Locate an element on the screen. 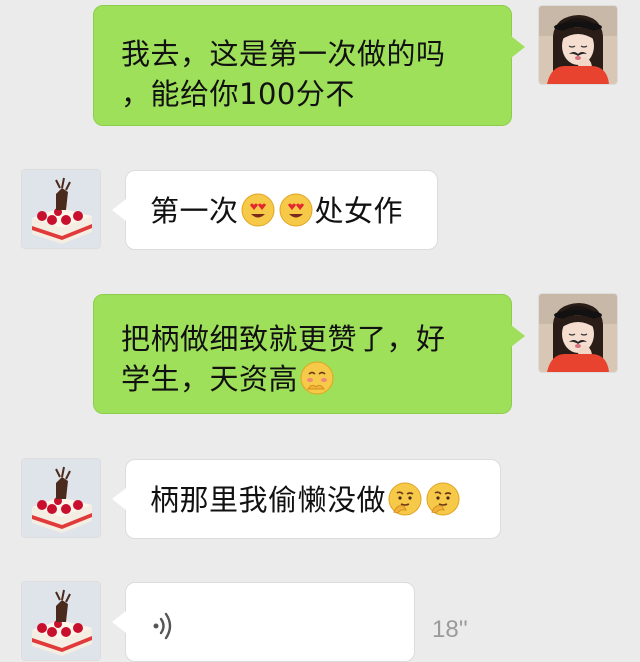 Image resolution: width=640 pixels, height=662 pixels. message-text-part: 学生，天资高 is located at coordinates (210, 379).